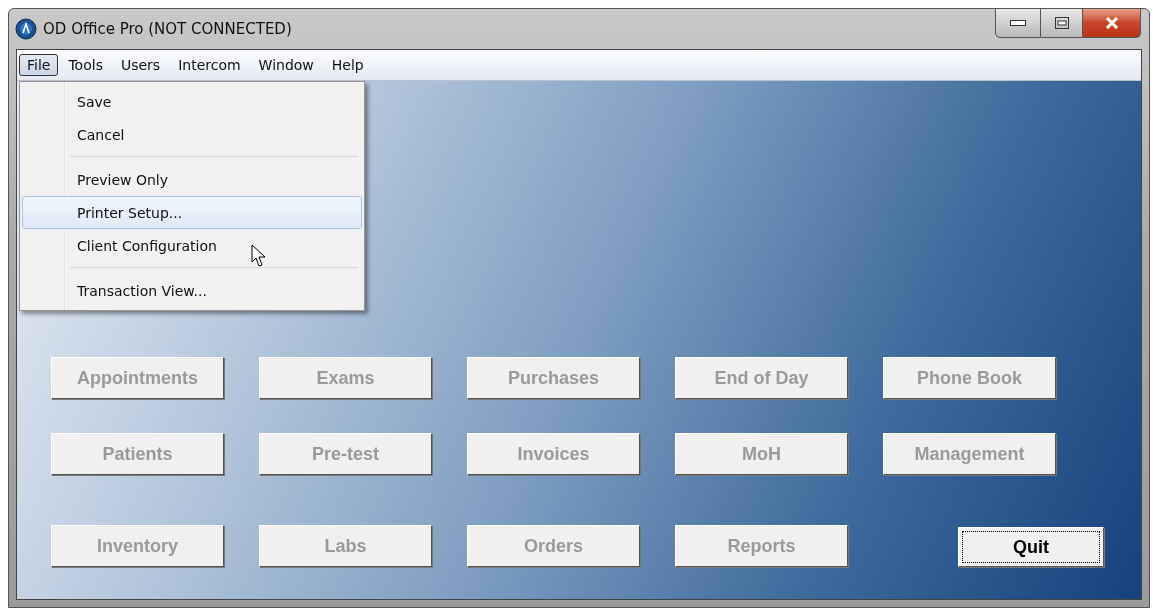 Image resolution: width=1153 pixels, height=616 pixels. I want to click on menu-item: Help, so click(347, 65).